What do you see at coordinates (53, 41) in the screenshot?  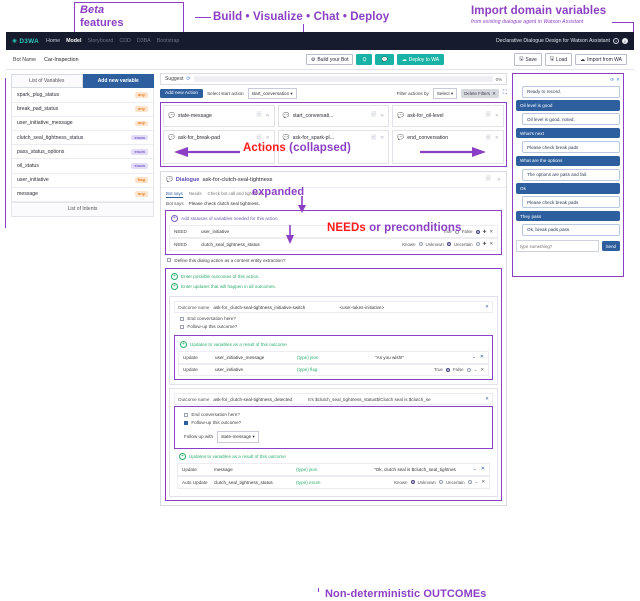 I see `nav-item-home: Home` at bounding box center [53, 41].